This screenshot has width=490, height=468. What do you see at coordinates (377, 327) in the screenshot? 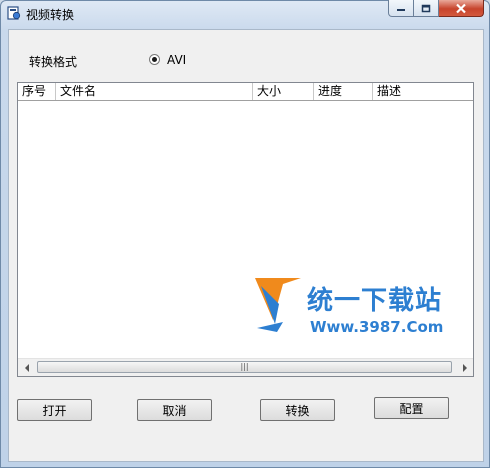
I see `watermark-url: Www.3987.Com` at bounding box center [377, 327].